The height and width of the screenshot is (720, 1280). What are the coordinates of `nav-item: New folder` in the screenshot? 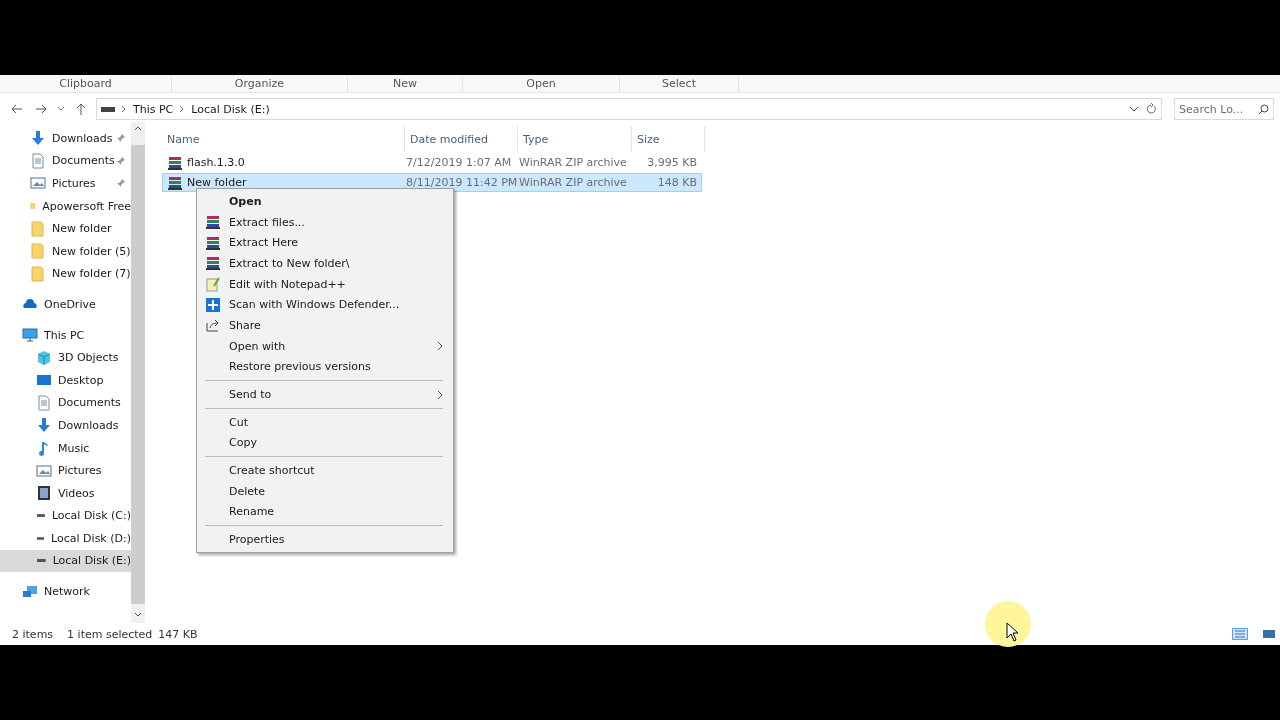 It's located at (65, 228).